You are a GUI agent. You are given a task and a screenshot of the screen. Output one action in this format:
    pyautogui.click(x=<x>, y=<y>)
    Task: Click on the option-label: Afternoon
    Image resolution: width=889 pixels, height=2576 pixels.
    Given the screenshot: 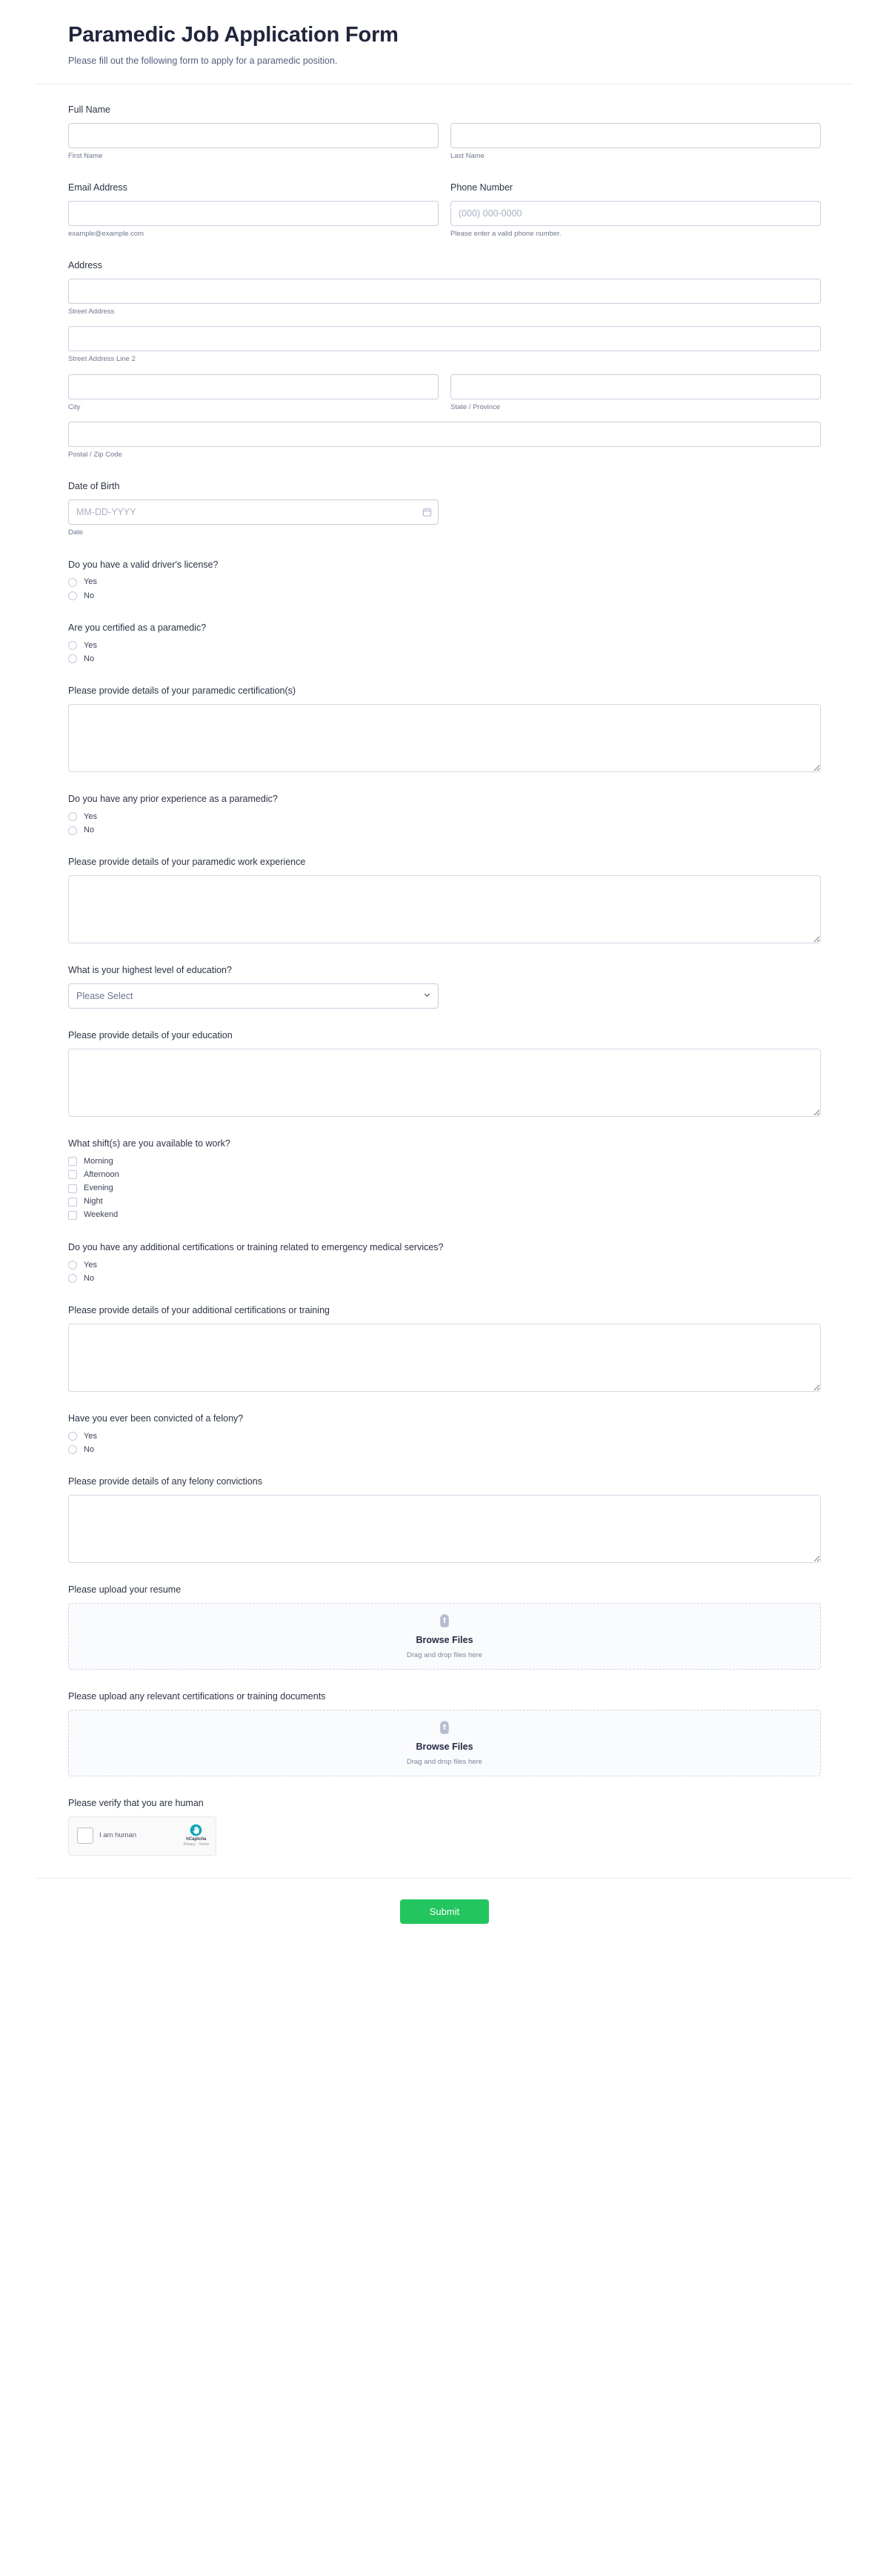 What is the action you would take?
    pyautogui.click(x=101, y=1174)
    